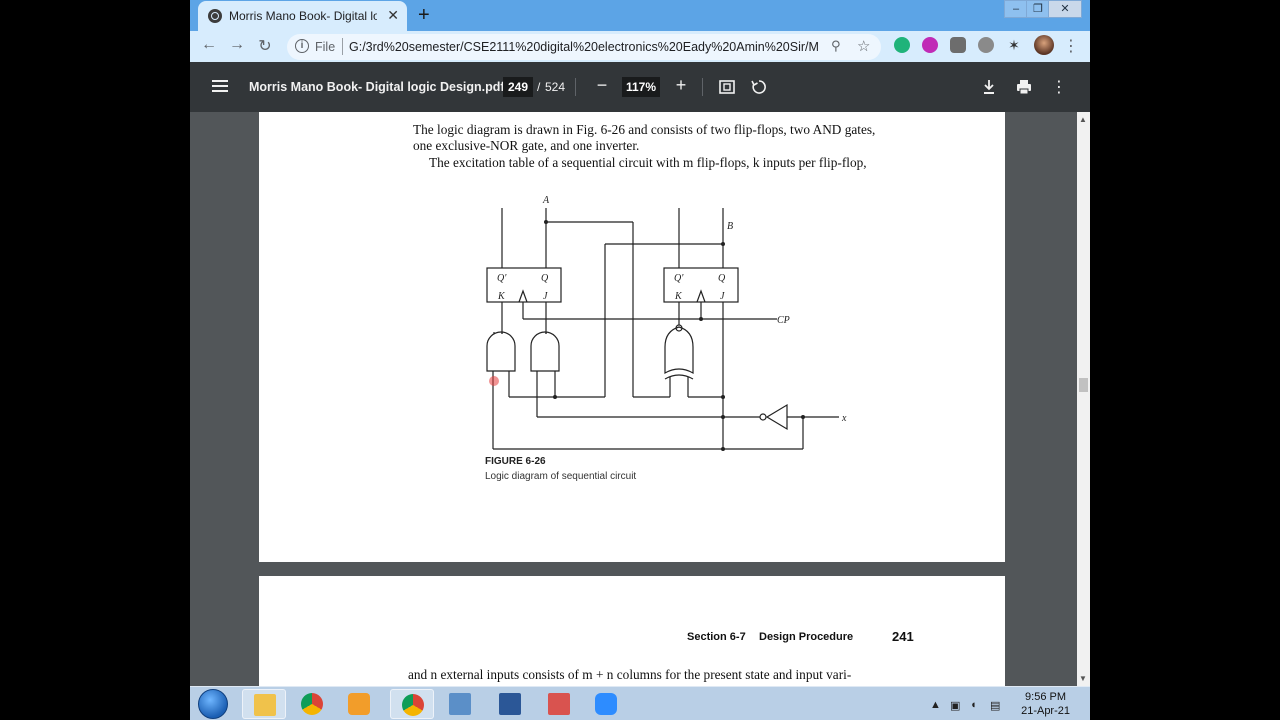 The height and width of the screenshot is (720, 1280). Describe the element at coordinates (1046, 697) in the screenshot. I see `clock-time: 9:56 PM` at that location.